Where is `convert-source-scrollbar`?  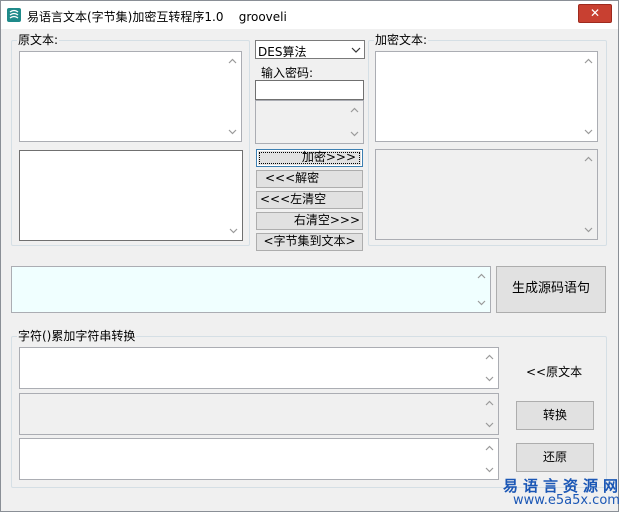 convert-source-scrollbar is located at coordinates (489, 368).